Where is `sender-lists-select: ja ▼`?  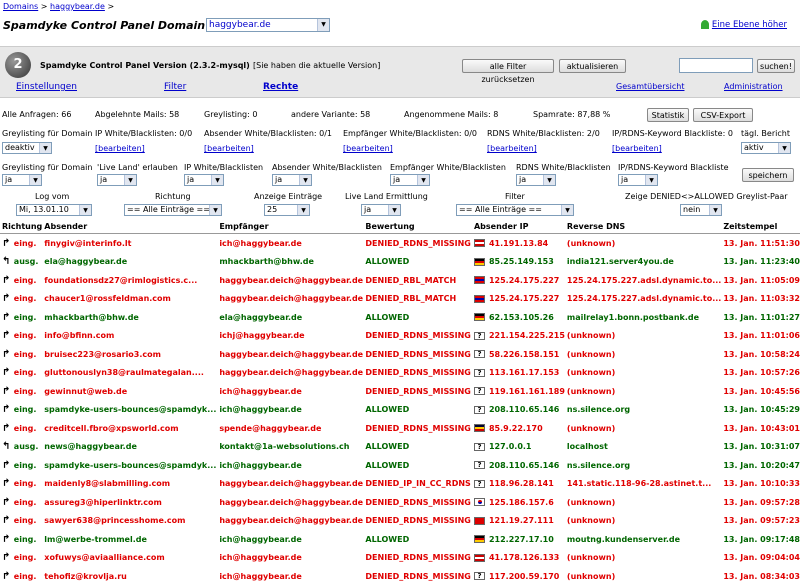
sender-lists-select: ja ▼ is located at coordinates (292, 180).